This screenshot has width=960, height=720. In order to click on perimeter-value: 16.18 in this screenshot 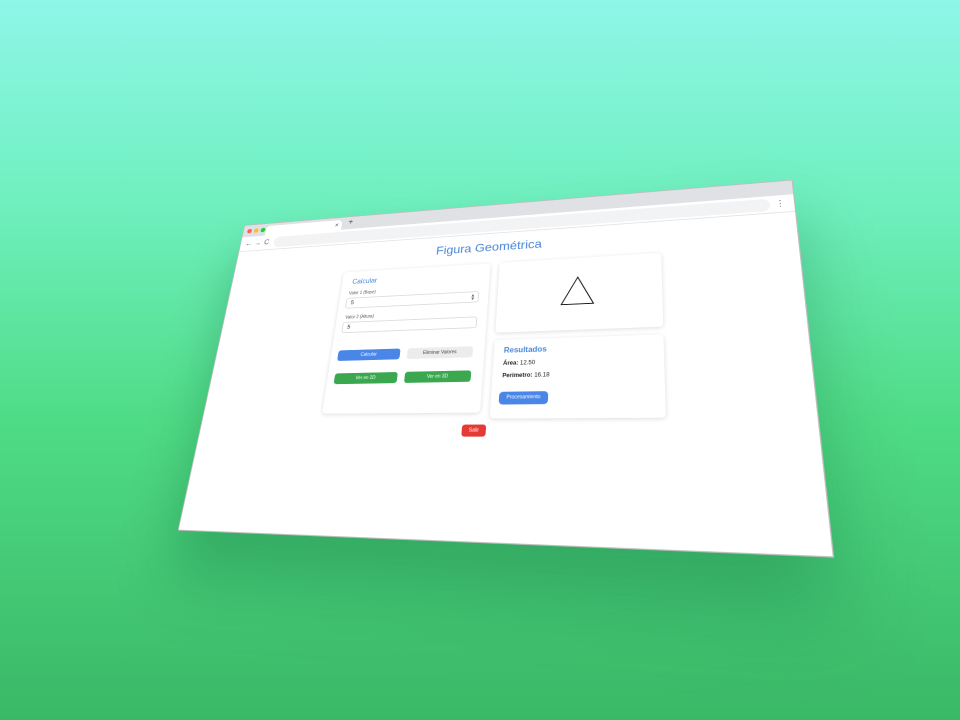, I will do `click(542, 375)`.